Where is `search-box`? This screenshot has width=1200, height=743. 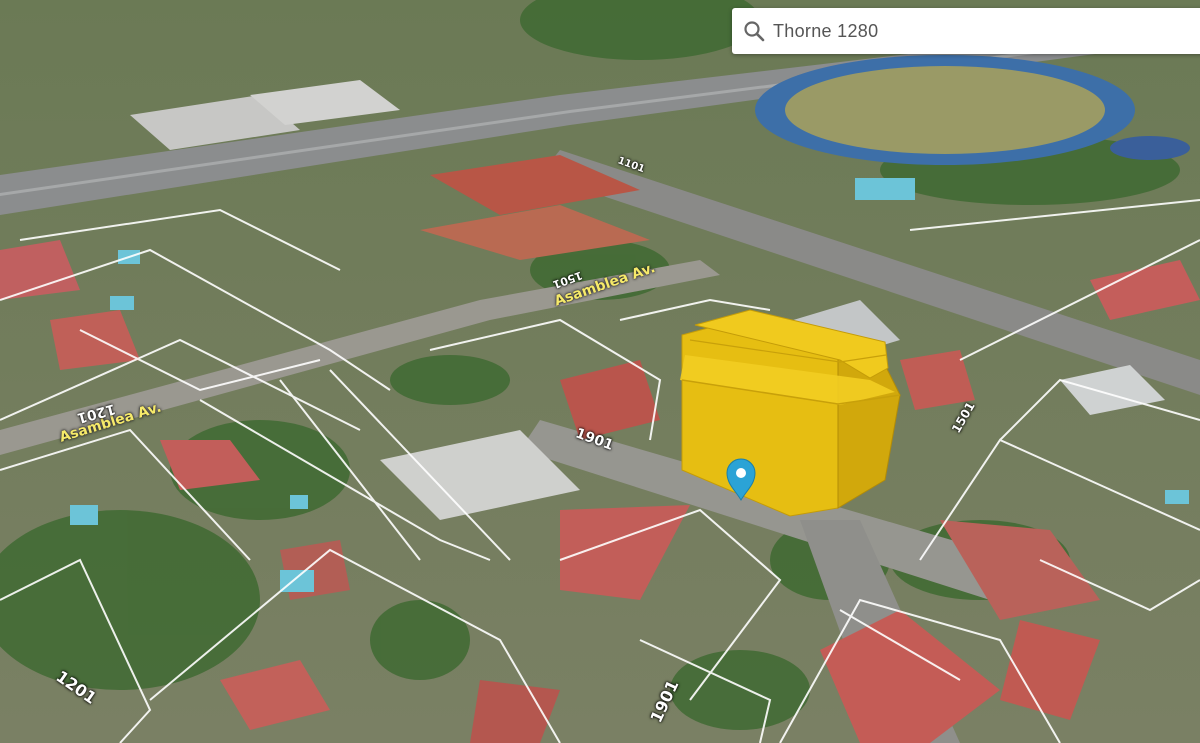 search-box is located at coordinates (966, 31).